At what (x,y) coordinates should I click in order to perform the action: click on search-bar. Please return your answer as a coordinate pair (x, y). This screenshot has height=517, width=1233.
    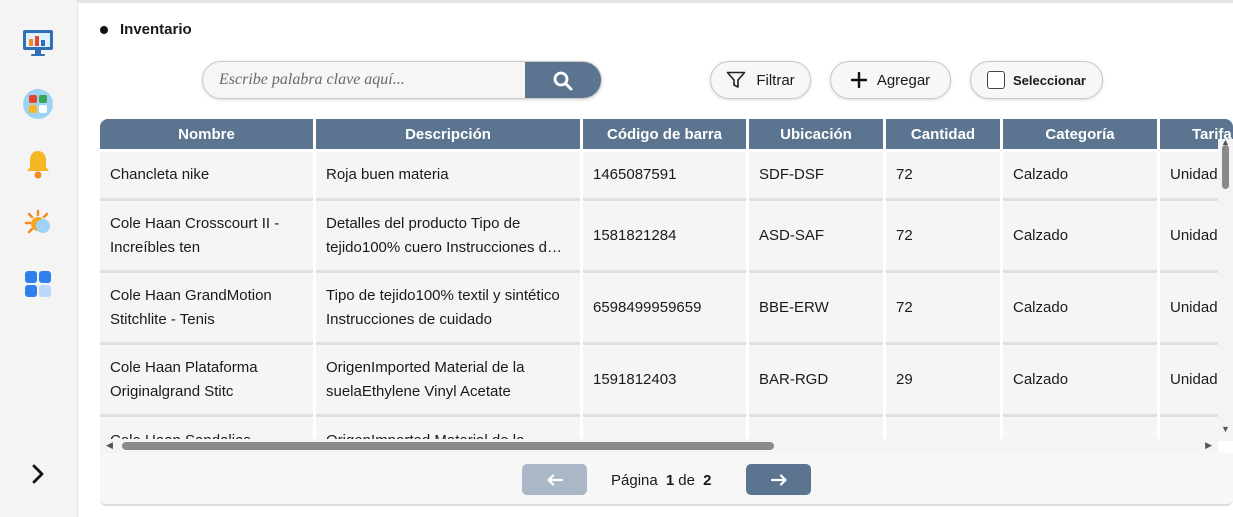
    Looking at the image, I should click on (402, 80).